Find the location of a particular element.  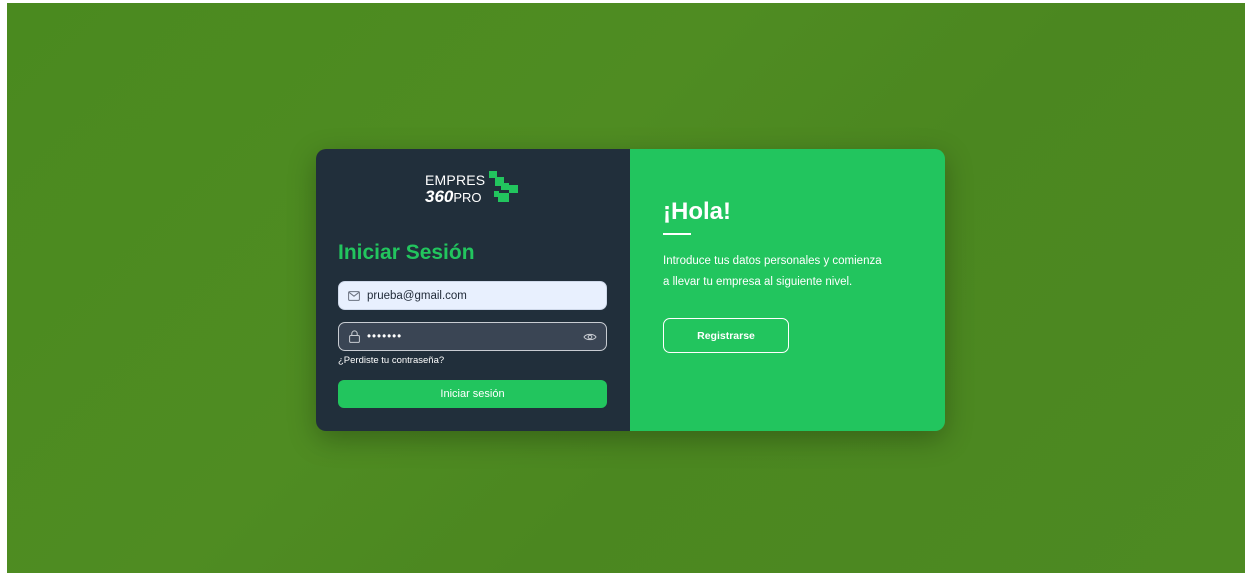

mail-icon is located at coordinates (354, 296).